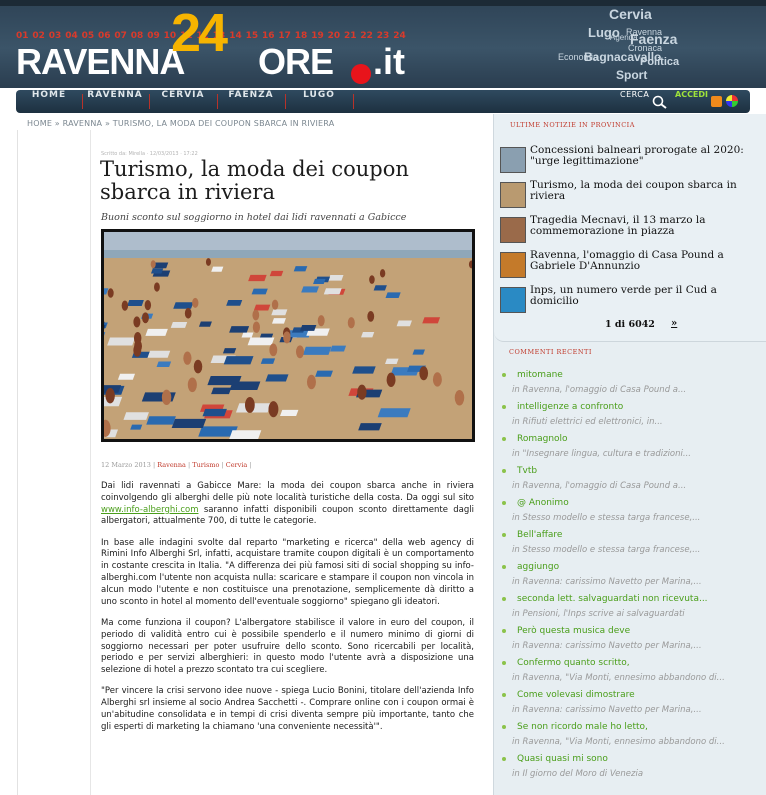 The image size is (766, 795). What do you see at coordinates (582, 727) in the screenshot?
I see `comment-author-link: Se non ricordo male ho letto,` at bounding box center [582, 727].